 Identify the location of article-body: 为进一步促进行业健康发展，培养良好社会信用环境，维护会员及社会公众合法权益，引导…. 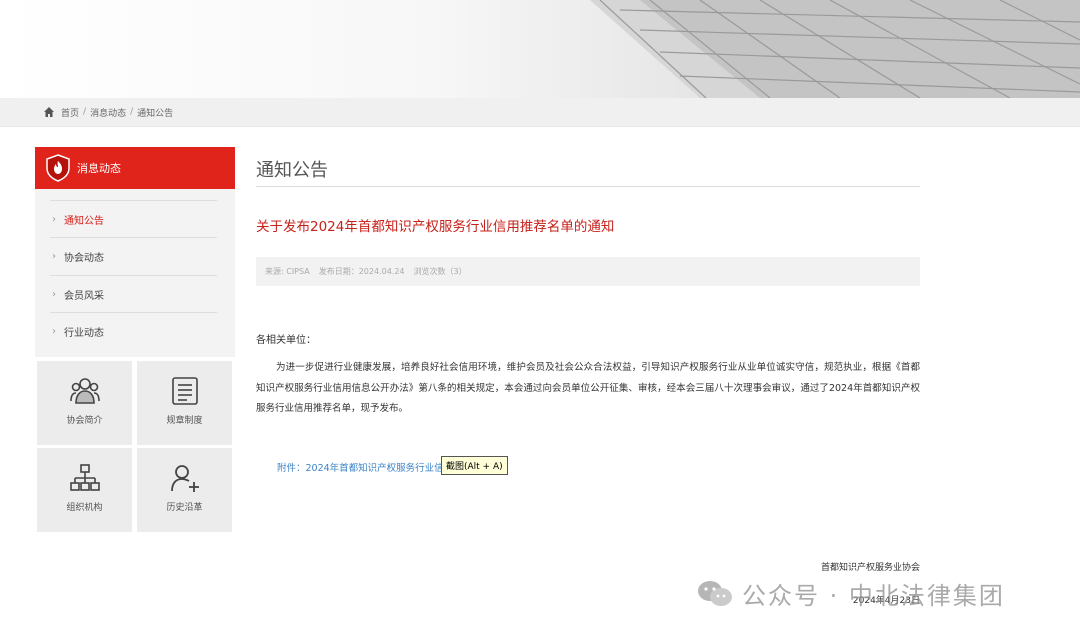
(588, 388).